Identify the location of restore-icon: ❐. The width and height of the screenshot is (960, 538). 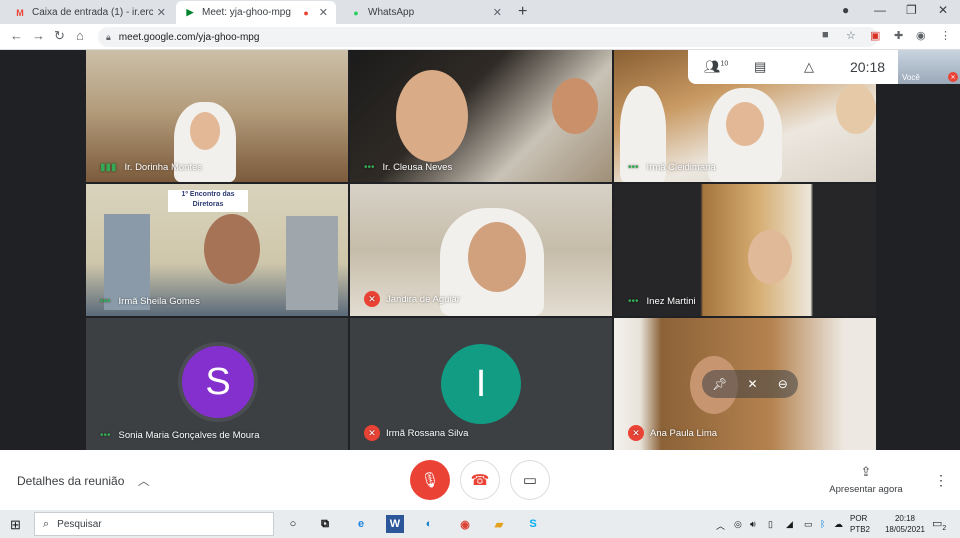
(911, 10).